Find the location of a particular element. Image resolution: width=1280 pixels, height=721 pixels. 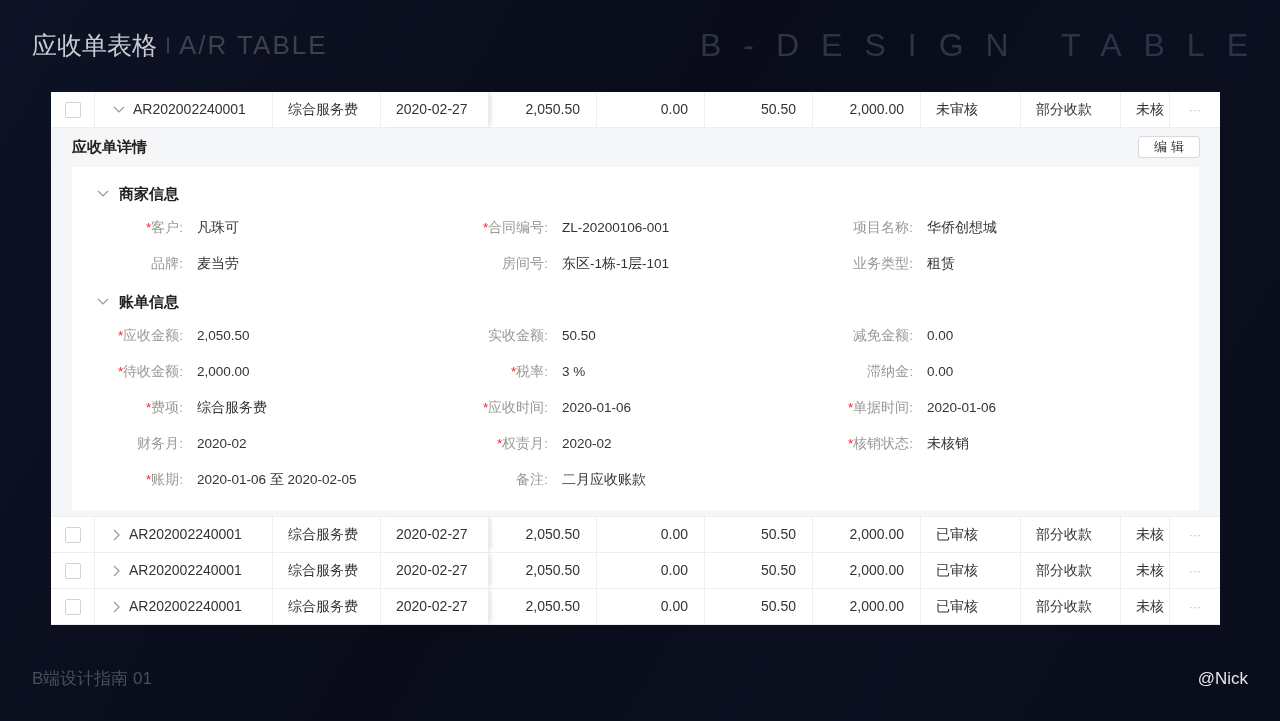

field-label: *单据时间: is located at coordinates (857, 408).